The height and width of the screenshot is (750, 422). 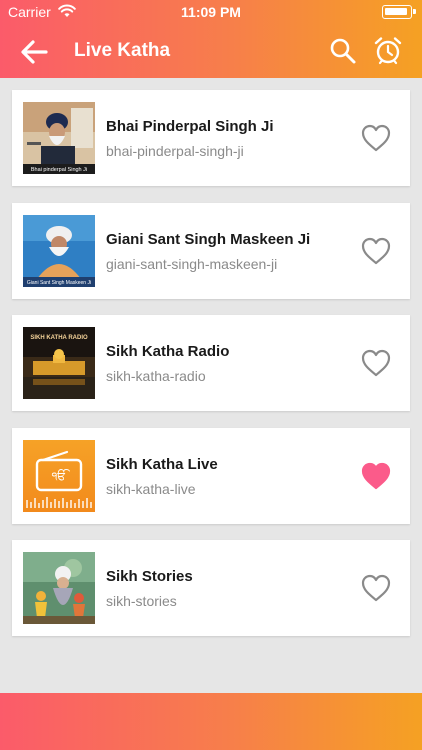 I want to click on item-title: Sikh Stories, so click(x=149, y=576).